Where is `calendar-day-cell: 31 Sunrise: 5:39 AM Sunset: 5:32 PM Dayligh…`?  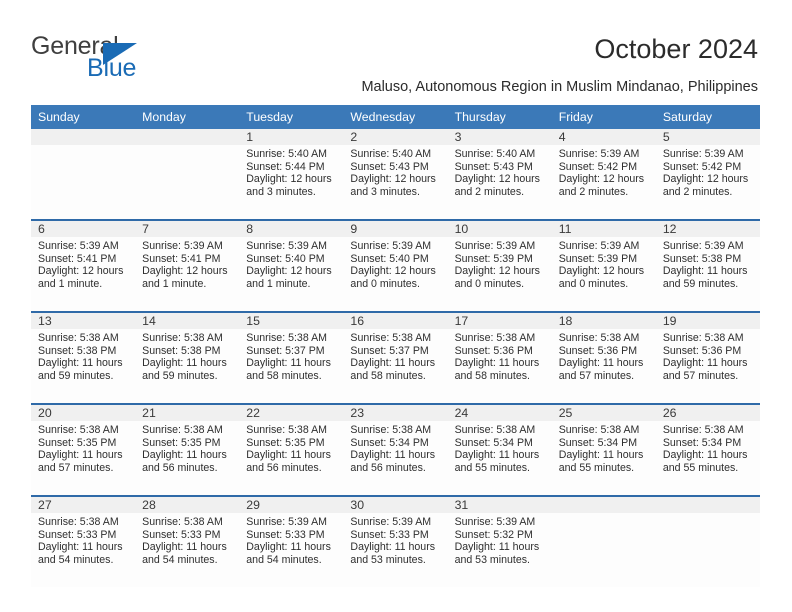
calendar-day-cell: 31 Sunrise: 5:39 AM Sunset: 5:32 PM Dayligh… is located at coordinates (499, 541).